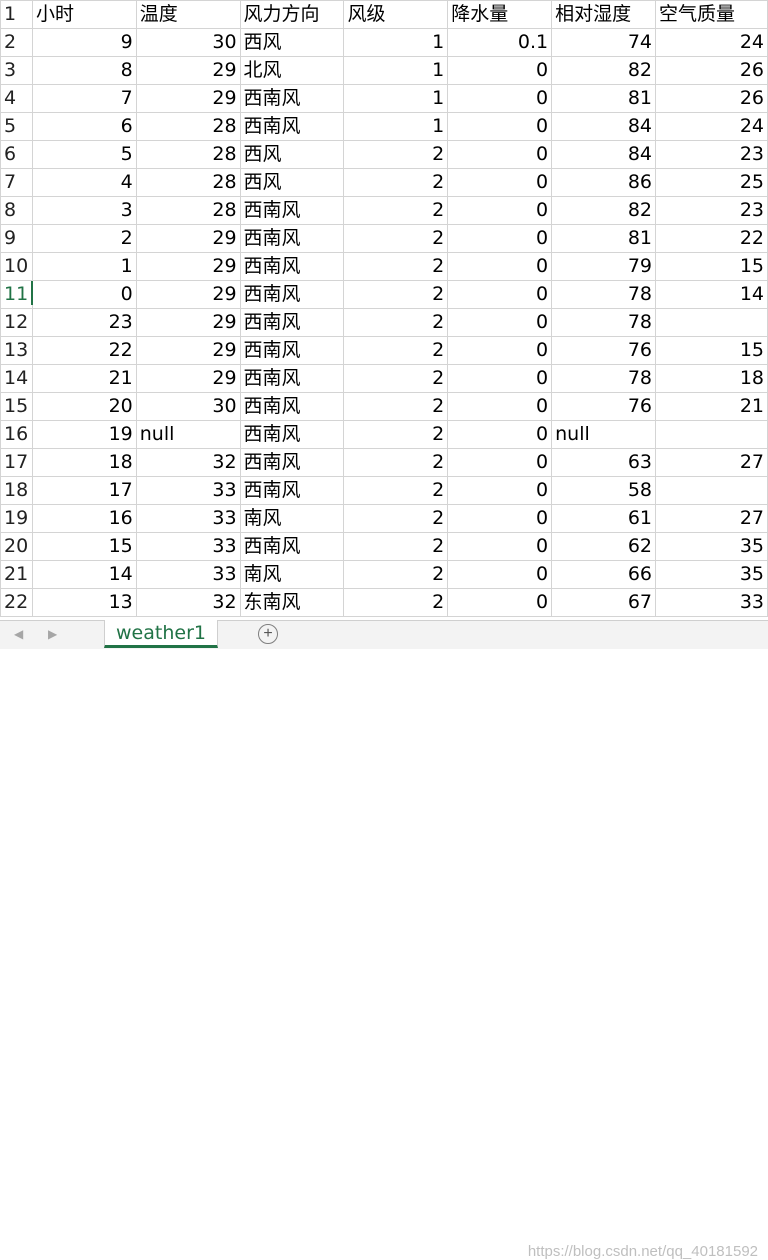 The width and height of the screenshot is (768, 1260). I want to click on table-cell: 30, so click(188, 406).